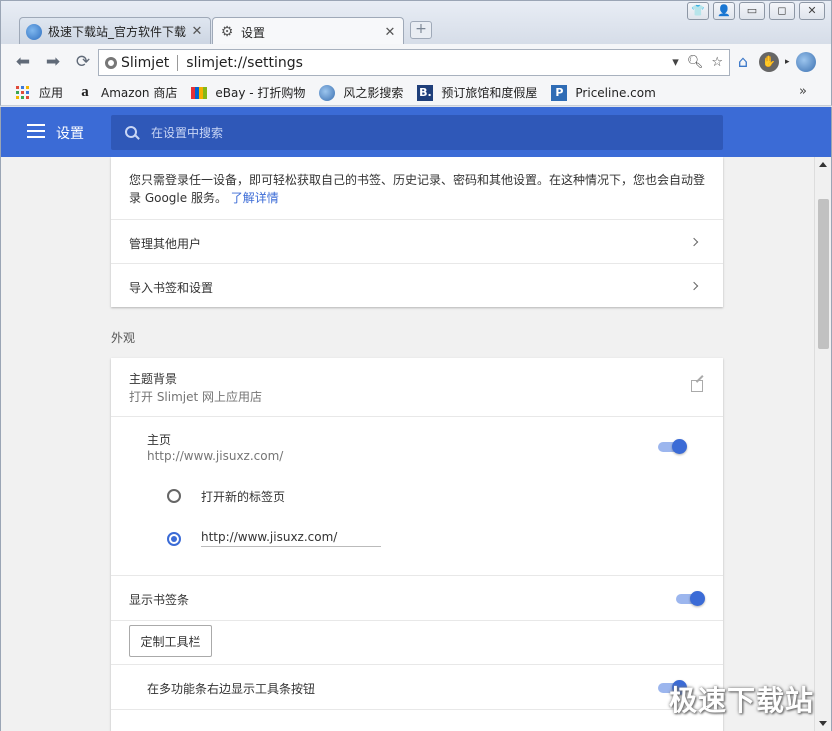  What do you see at coordinates (417, 720) in the screenshot?
I see `next-row` at bounding box center [417, 720].